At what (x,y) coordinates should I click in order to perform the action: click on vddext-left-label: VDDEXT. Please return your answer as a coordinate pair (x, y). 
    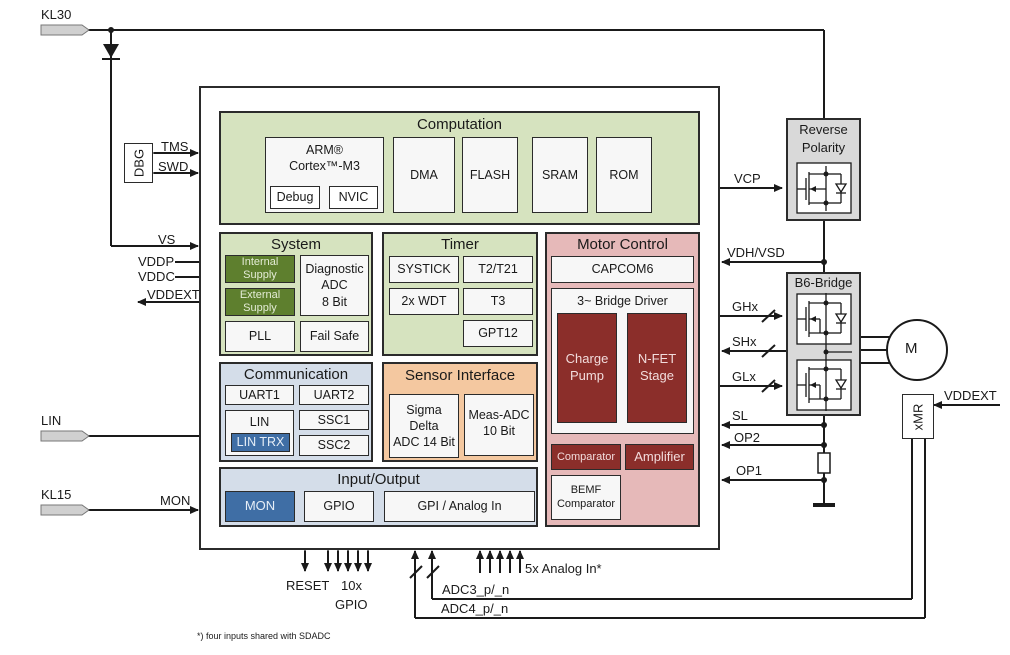
    Looking at the image, I should click on (173, 294).